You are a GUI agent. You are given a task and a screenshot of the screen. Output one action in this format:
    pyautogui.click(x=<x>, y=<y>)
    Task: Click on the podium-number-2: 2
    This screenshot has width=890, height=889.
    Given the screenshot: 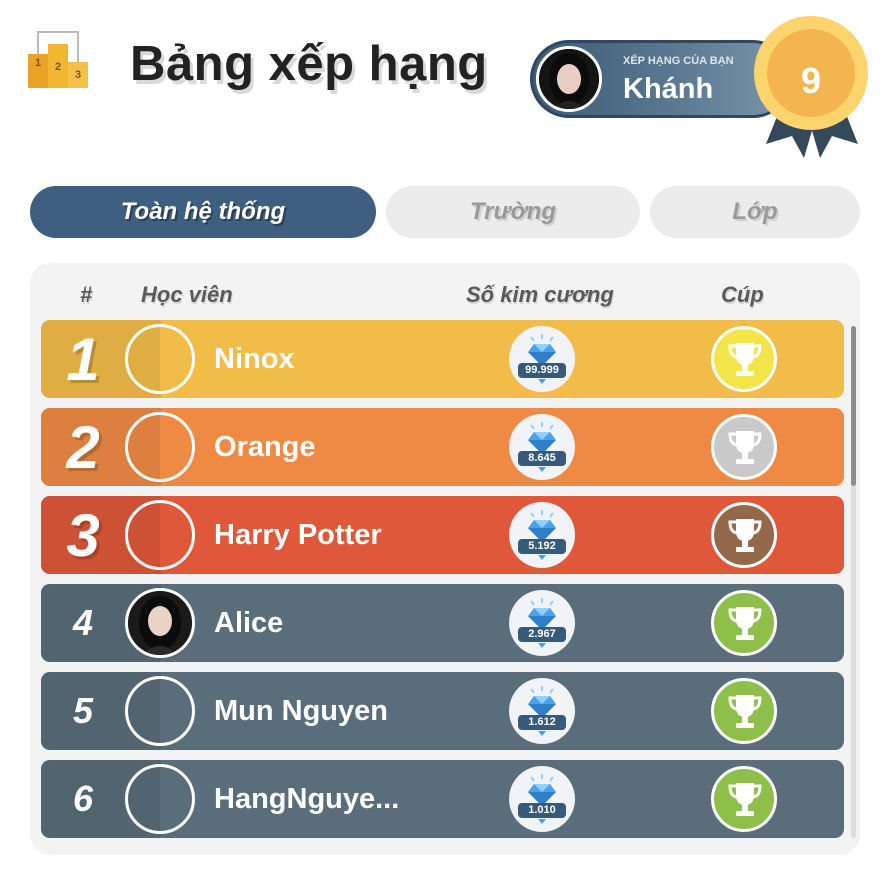 What is the action you would take?
    pyautogui.click(x=58, y=67)
    